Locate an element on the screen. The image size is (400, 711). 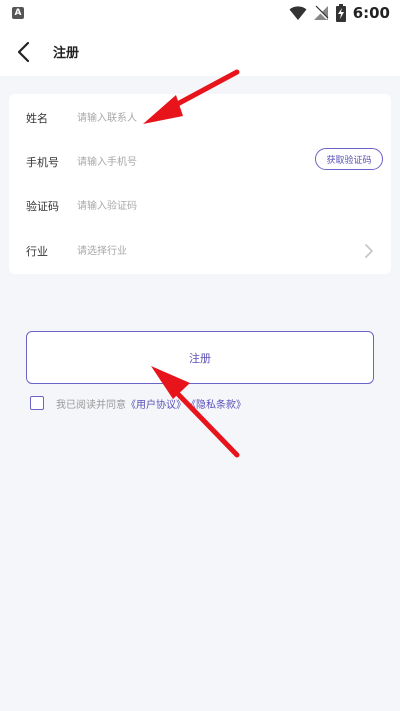
industry-input is located at coordinates (187, 251).